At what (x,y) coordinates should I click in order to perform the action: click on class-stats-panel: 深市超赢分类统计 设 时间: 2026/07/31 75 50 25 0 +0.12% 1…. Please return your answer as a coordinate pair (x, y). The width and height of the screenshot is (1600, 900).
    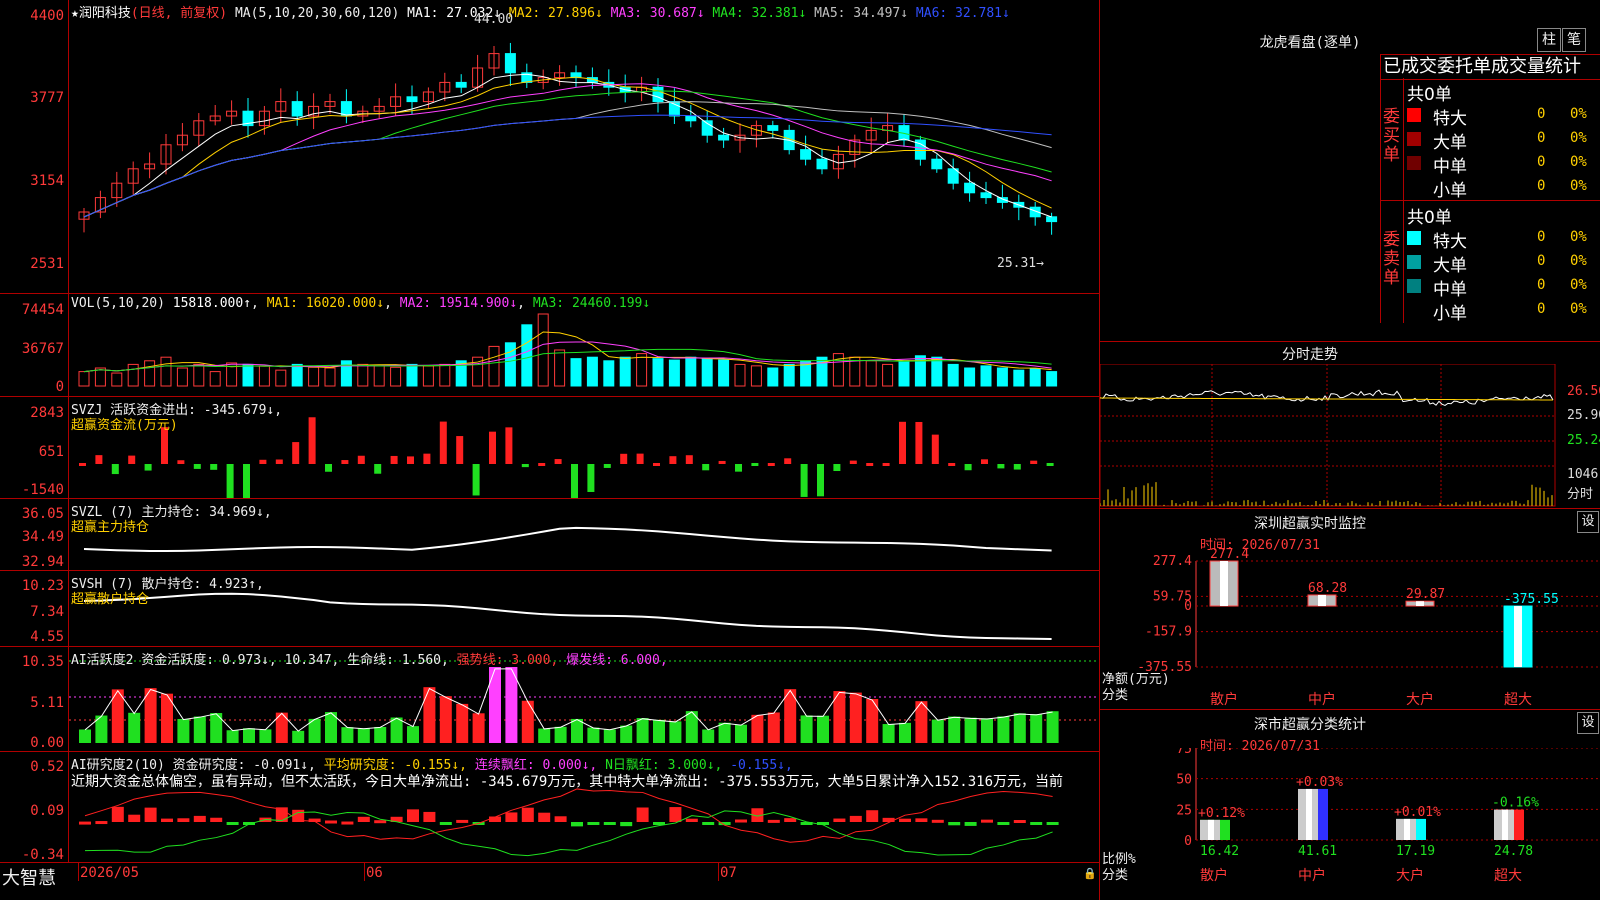
    Looking at the image, I should click on (1350, 805).